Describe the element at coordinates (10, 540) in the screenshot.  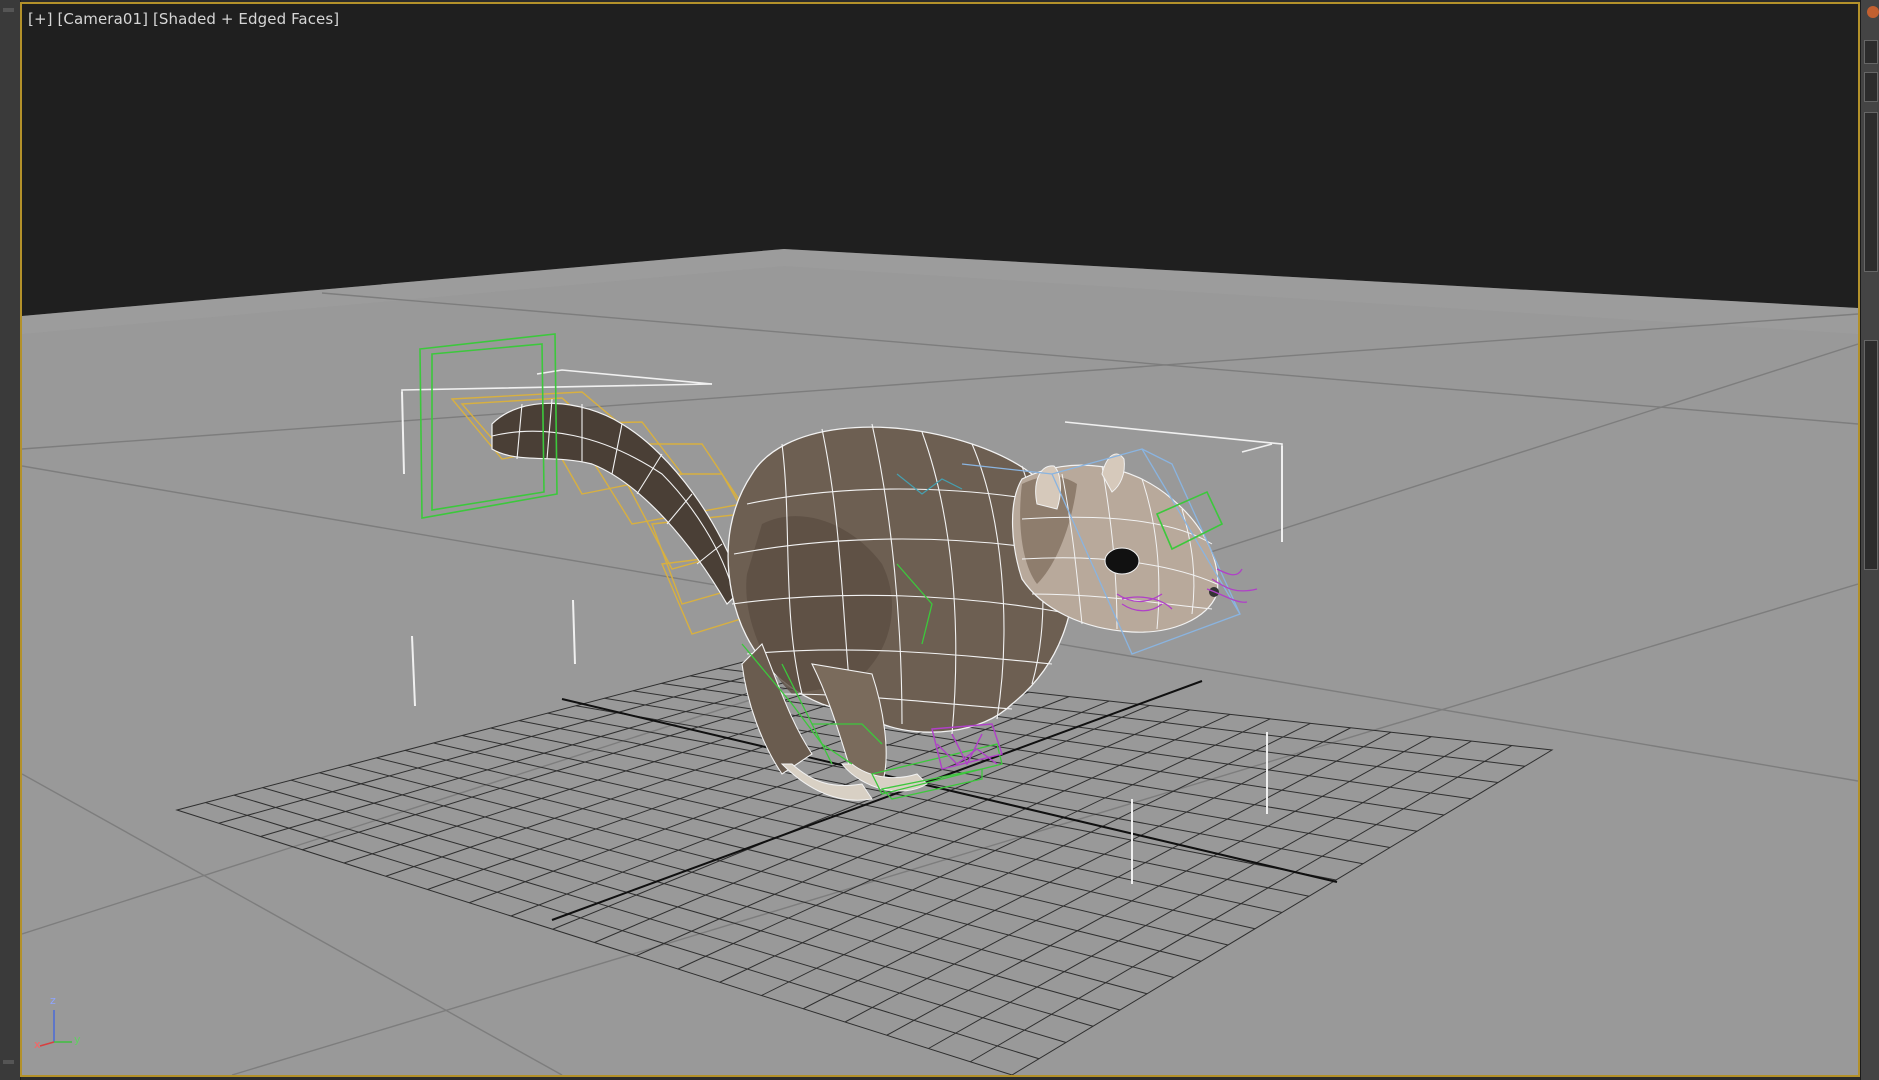
I see `left-toolbar-strip` at that location.